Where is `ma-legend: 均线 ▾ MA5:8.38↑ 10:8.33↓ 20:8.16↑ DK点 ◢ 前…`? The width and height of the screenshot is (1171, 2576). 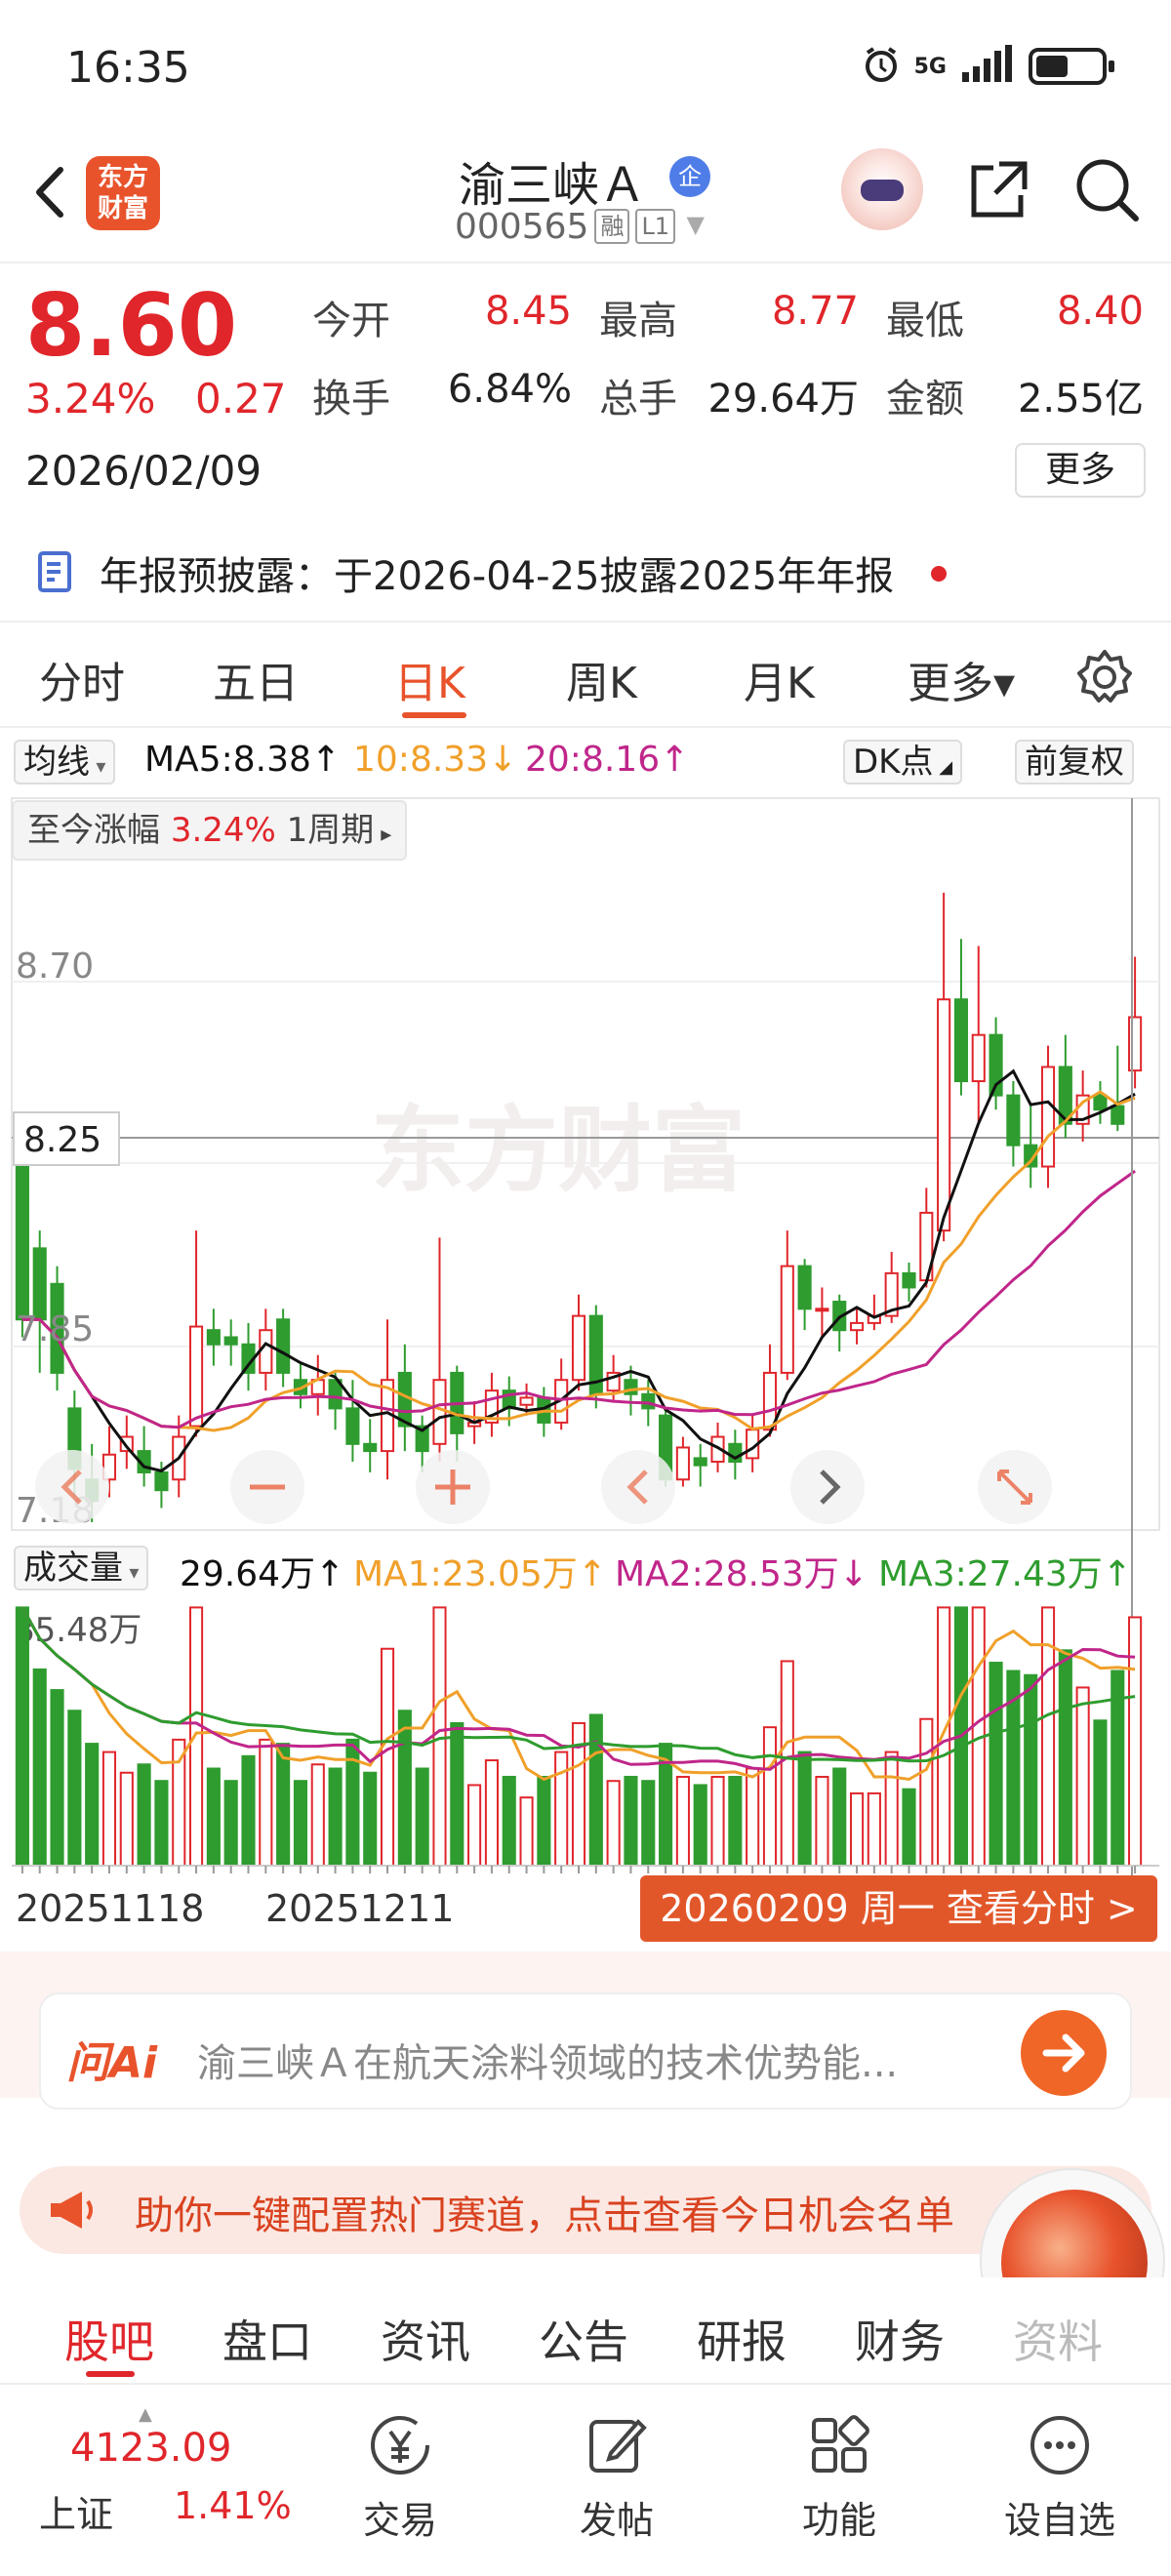 ma-legend: 均线 ▾ MA5:8.38↑ 10:8.33↓ 20:8.16↑ DK点 ◢ 前… is located at coordinates (585, 761).